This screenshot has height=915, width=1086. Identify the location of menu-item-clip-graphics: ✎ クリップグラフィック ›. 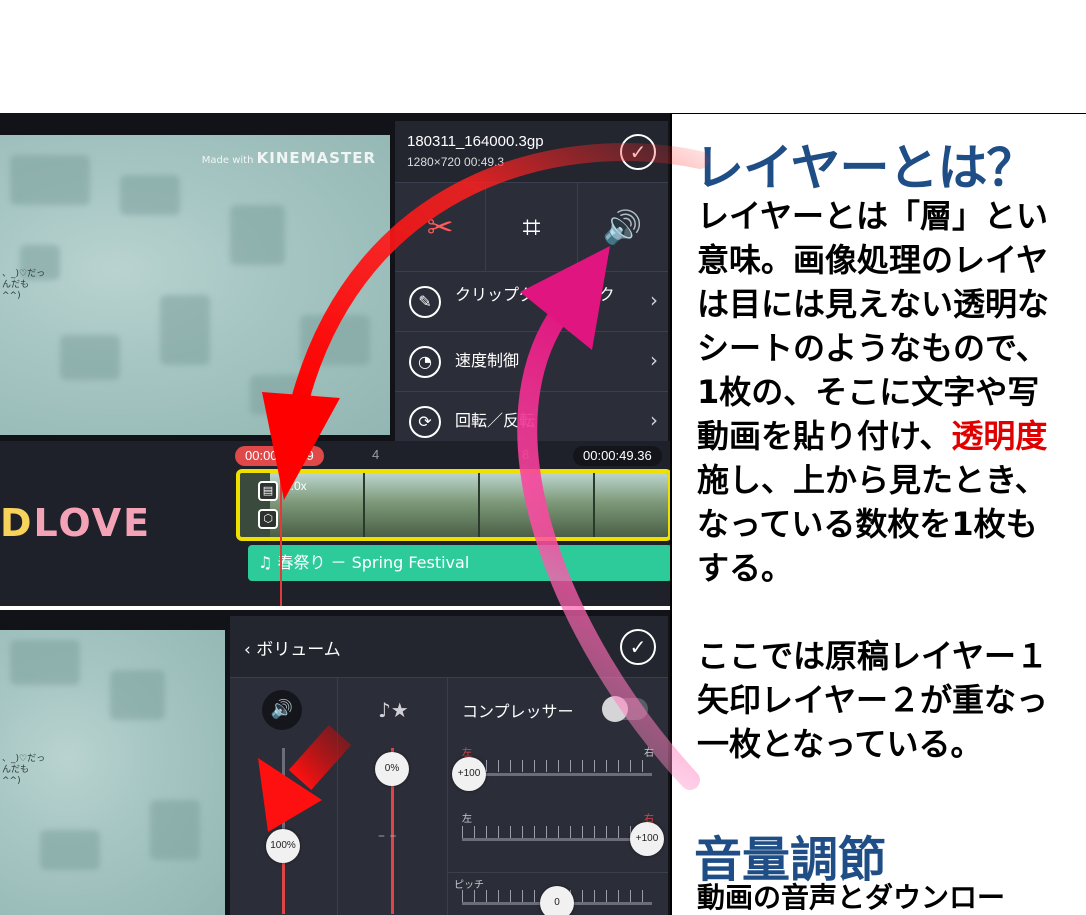
(531, 301).